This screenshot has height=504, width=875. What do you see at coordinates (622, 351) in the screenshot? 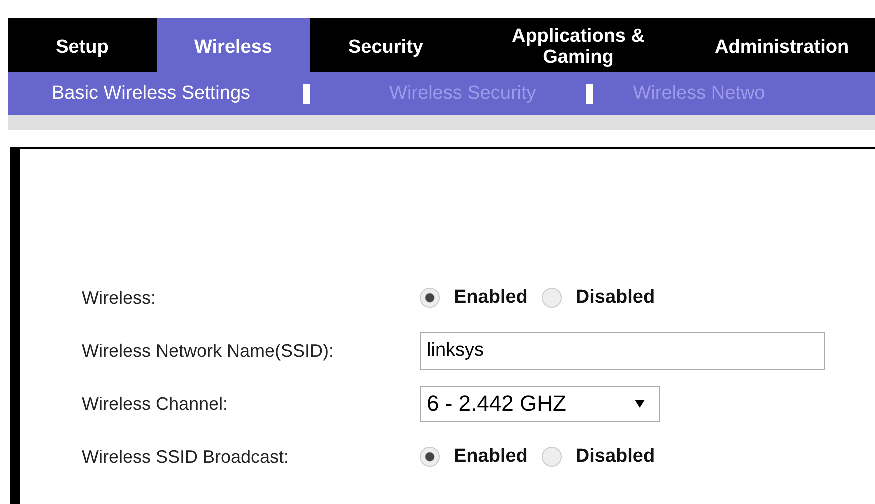
I see `ssid-input-field: linksys` at bounding box center [622, 351].